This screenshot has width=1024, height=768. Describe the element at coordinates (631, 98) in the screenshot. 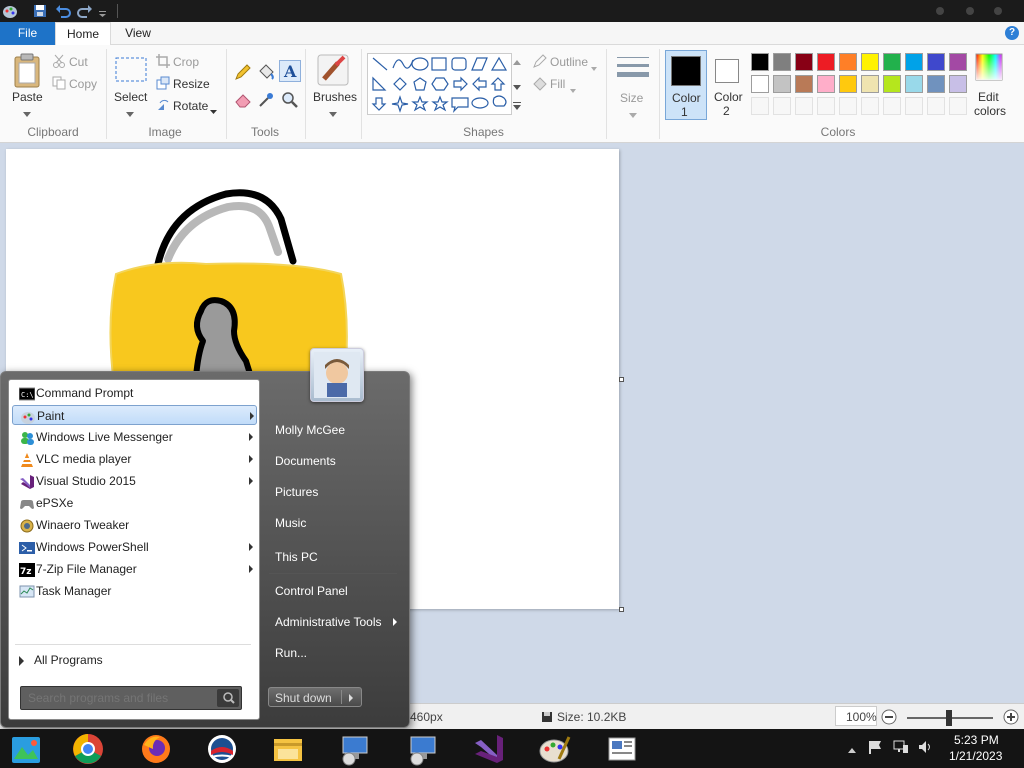

I see `size-button: Size` at that location.